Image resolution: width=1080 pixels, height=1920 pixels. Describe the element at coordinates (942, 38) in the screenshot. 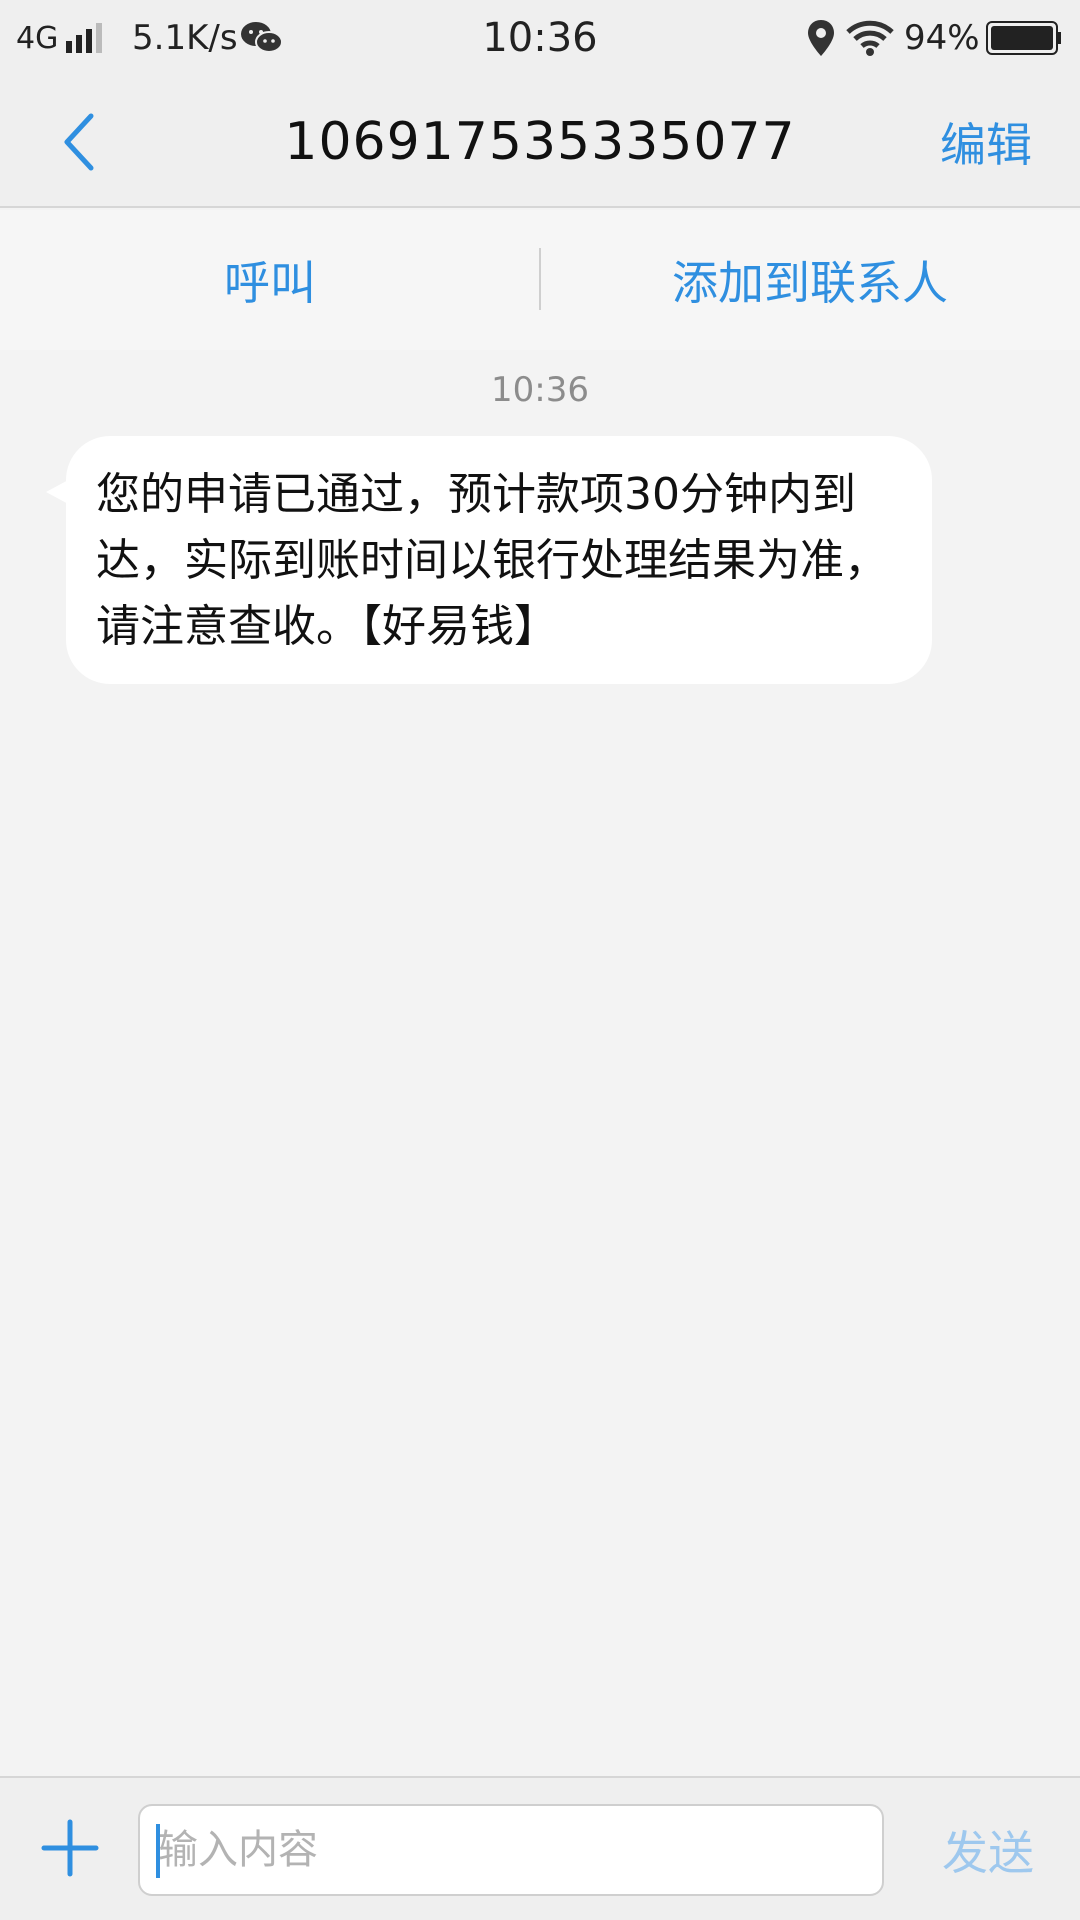

I see `battery-percent: 94%` at that location.